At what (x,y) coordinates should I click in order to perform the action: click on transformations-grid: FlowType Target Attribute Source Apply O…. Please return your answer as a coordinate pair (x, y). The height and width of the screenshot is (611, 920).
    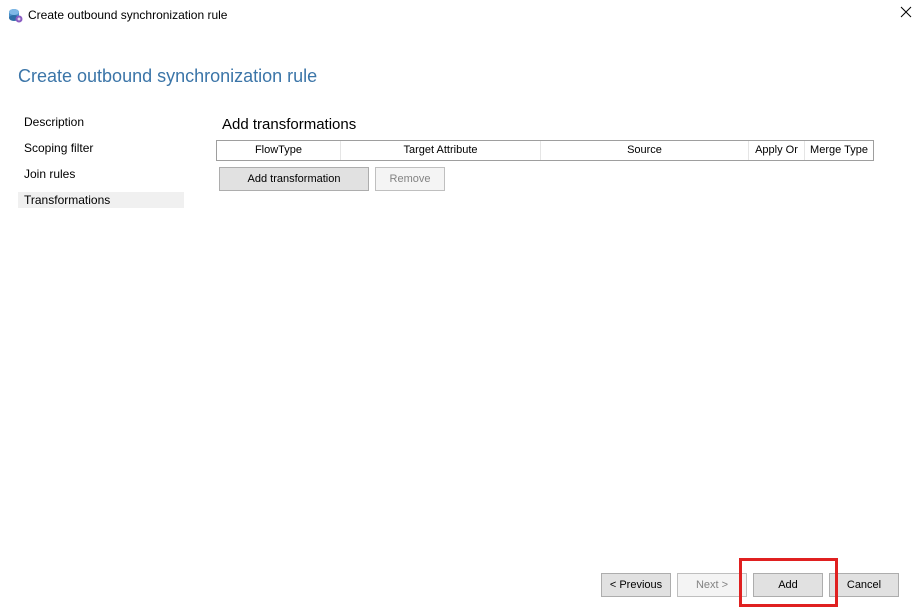
    Looking at the image, I should click on (545, 150).